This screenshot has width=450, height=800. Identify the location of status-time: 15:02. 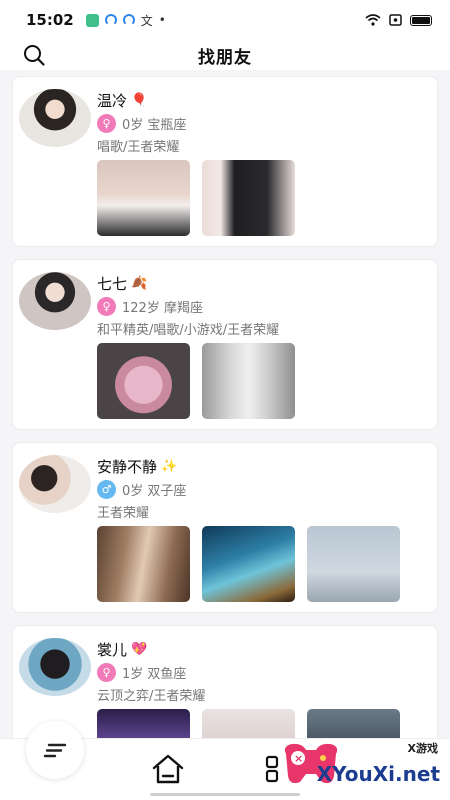
(50, 20).